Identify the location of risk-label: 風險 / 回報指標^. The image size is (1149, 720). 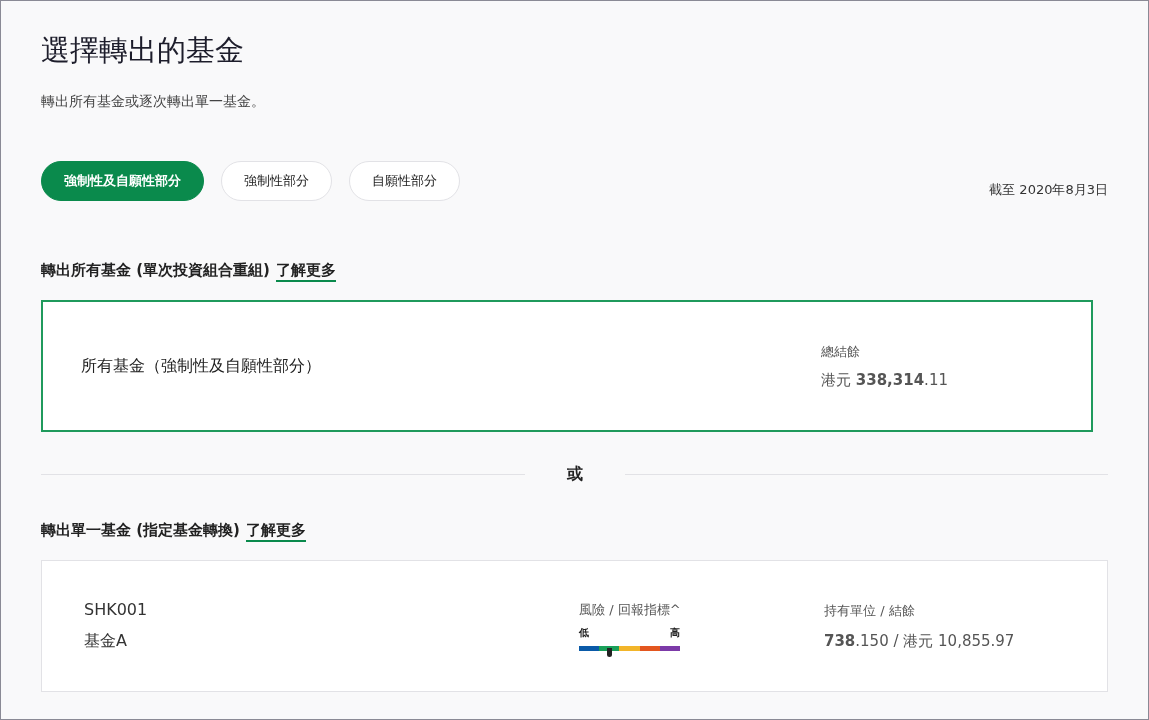
(630, 610).